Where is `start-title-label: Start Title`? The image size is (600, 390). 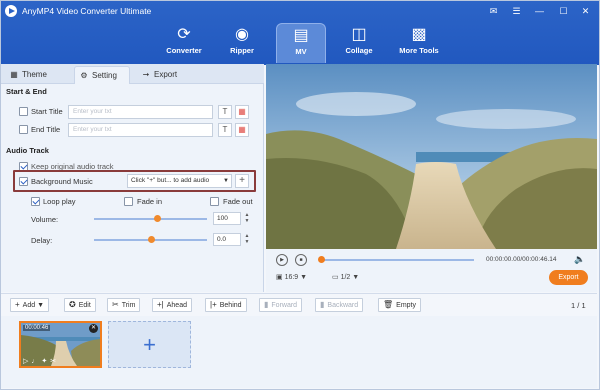 start-title-label: Start Title is located at coordinates (47, 111).